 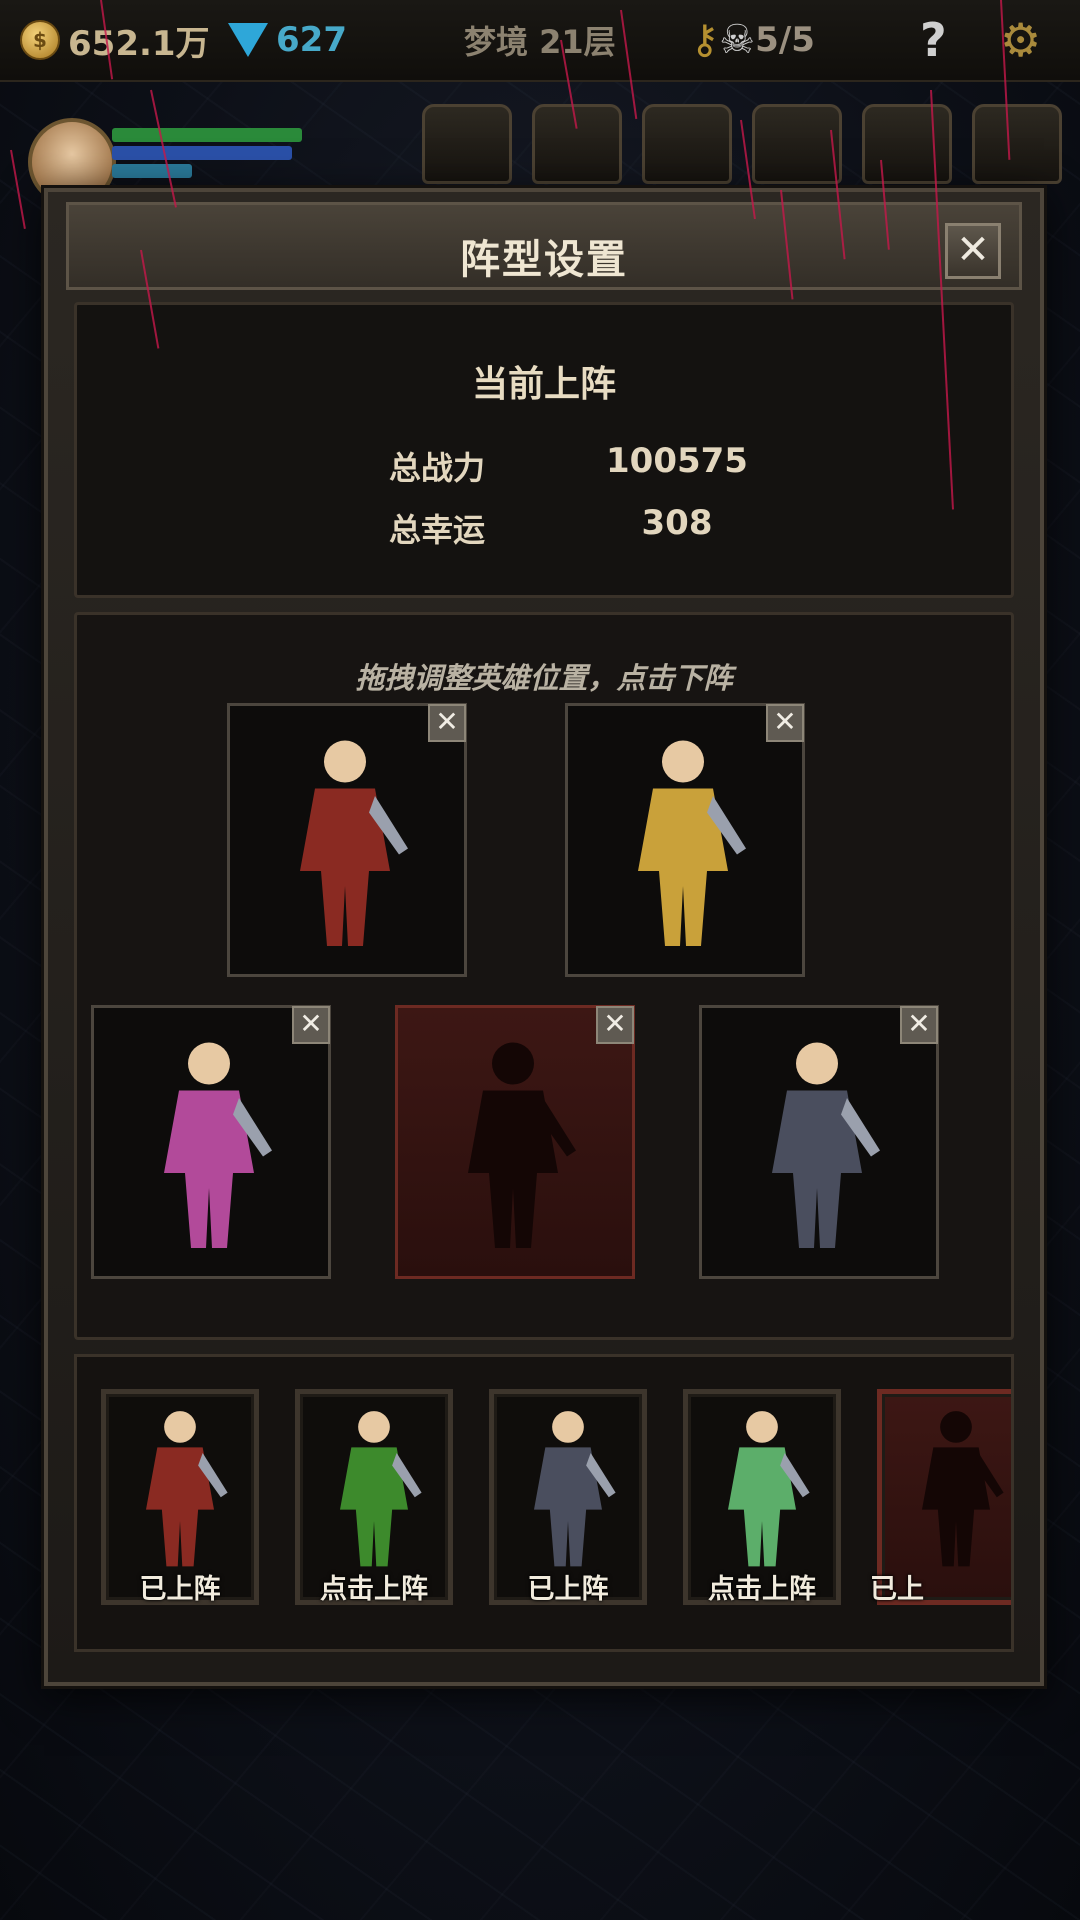 I want to click on exp-bar, so click(x=152, y=171).